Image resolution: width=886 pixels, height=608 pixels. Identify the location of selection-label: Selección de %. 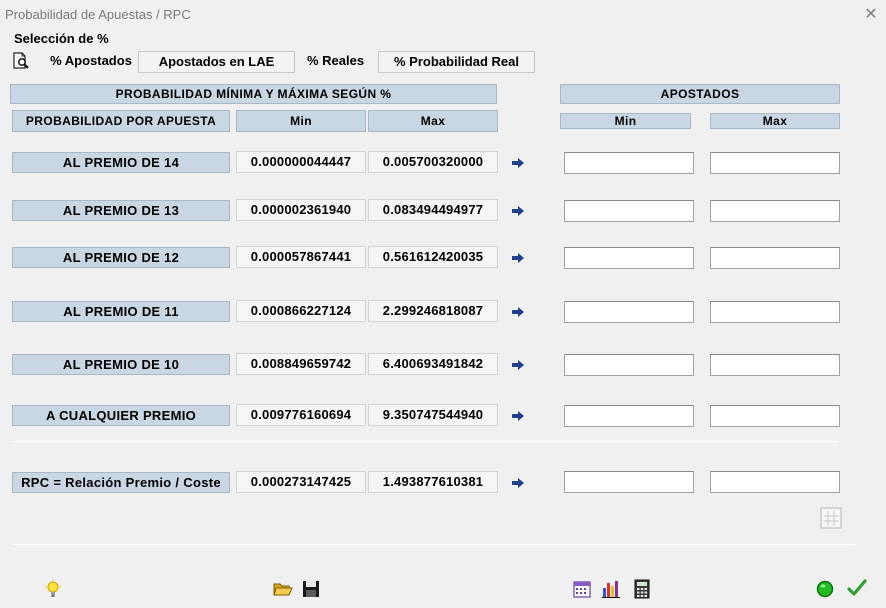
(61, 38).